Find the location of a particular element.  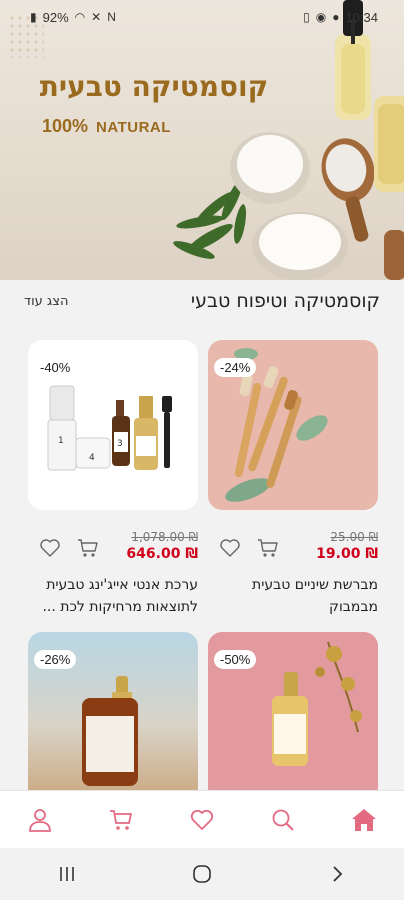

product-name-line: מבמבוק is located at coordinates (353, 607).